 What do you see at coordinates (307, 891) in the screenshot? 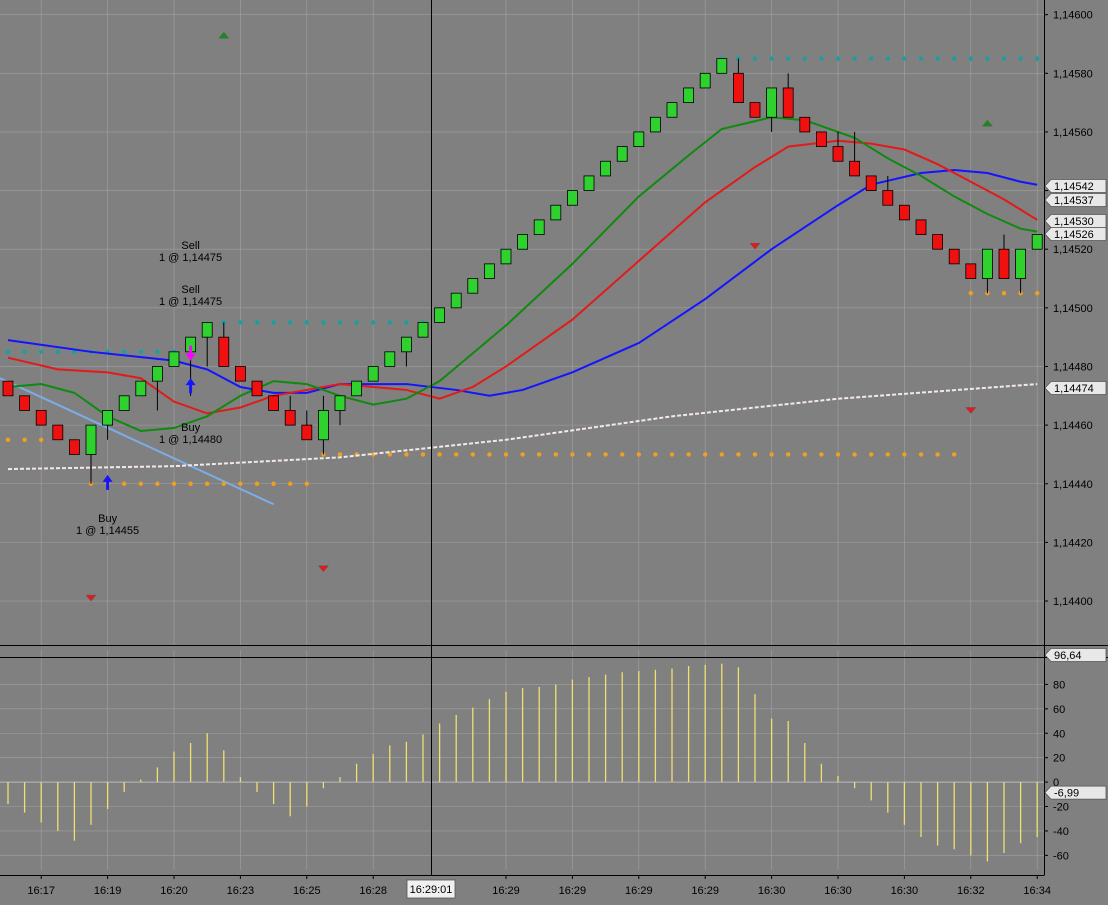
I see `x-tick-label: 16:25` at bounding box center [307, 891].